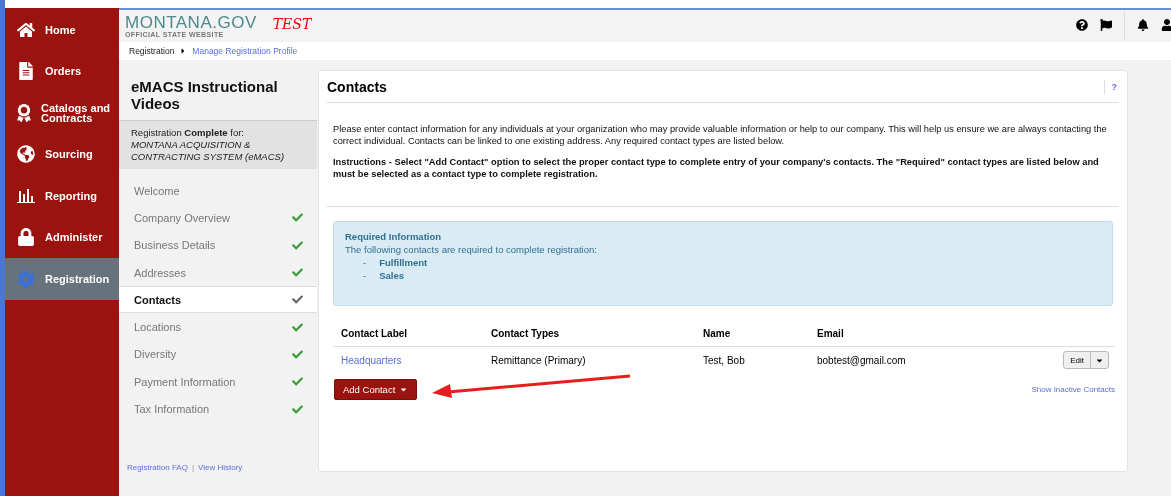  Describe the element at coordinates (404, 389) in the screenshot. I see `caret-icon` at that location.